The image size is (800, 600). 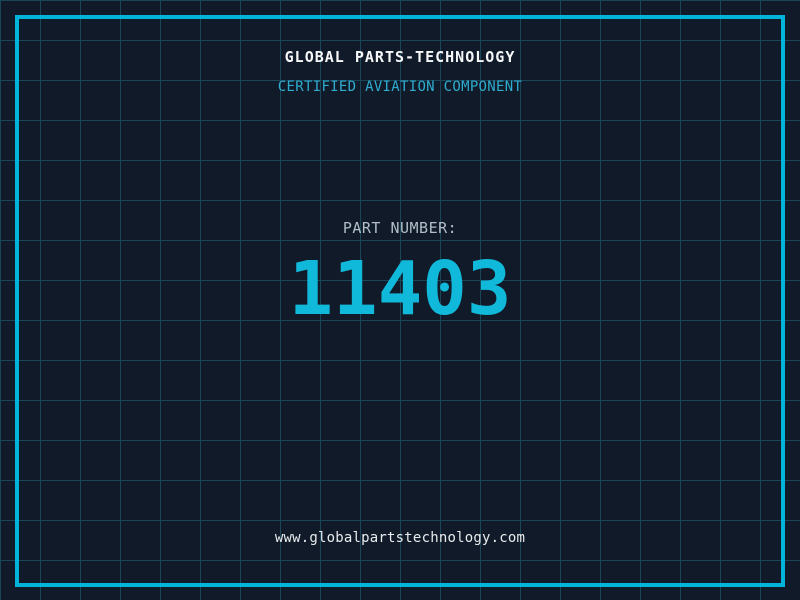 I want to click on certification-subtitle: CERTIFIED AVIATION COMPONENT, so click(x=400, y=87).